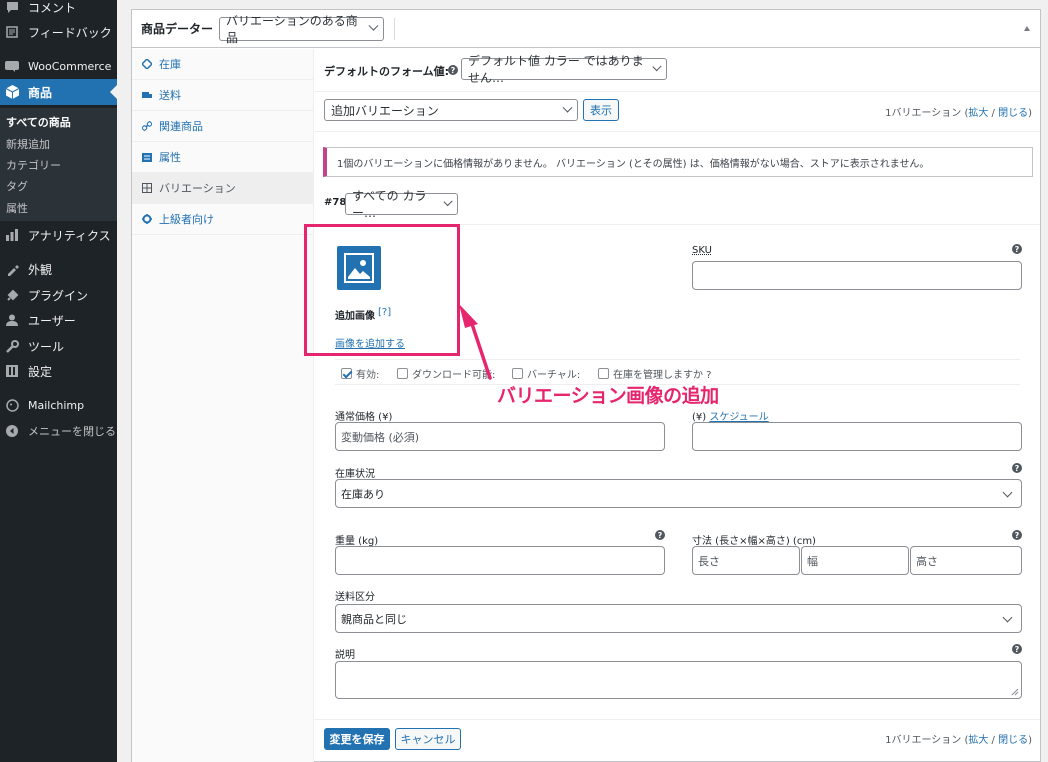 The height and width of the screenshot is (762, 1048). What do you see at coordinates (500, 560) in the screenshot?
I see `weight-input` at bounding box center [500, 560].